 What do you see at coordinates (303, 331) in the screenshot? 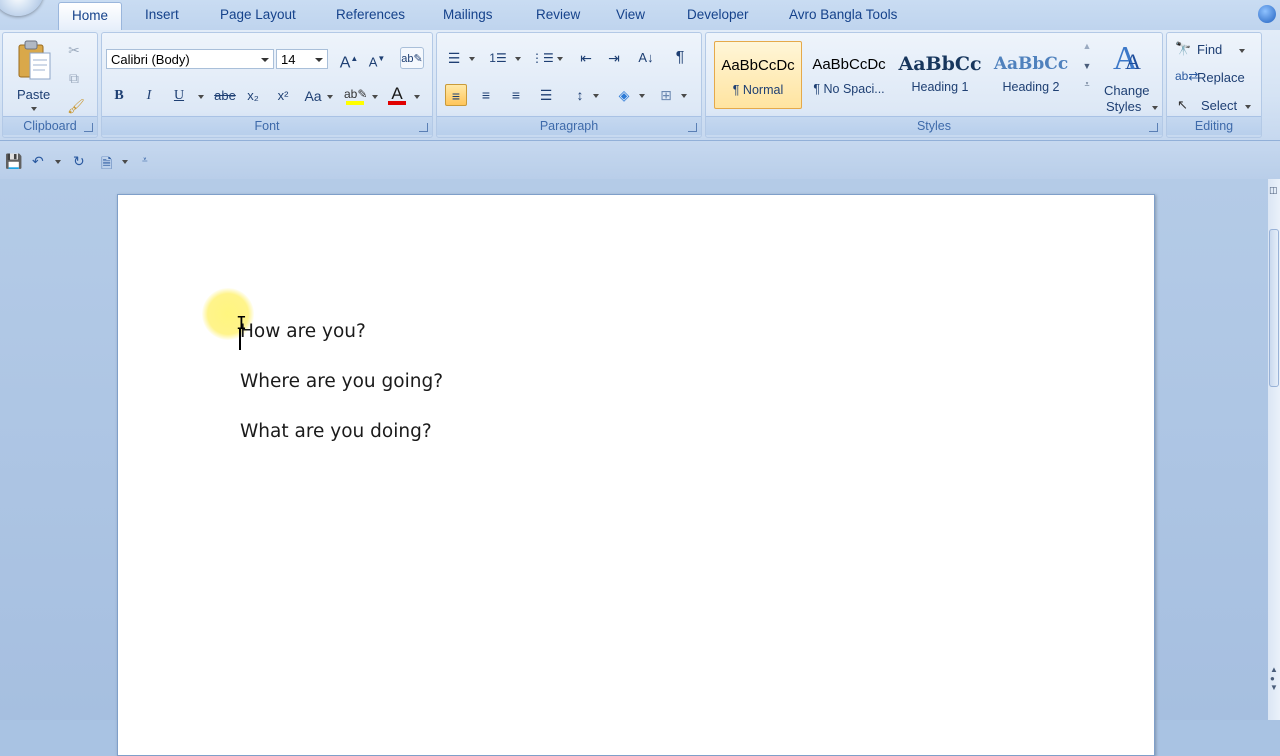
I see `document-line-1: How are you?` at bounding box center [303, 331].